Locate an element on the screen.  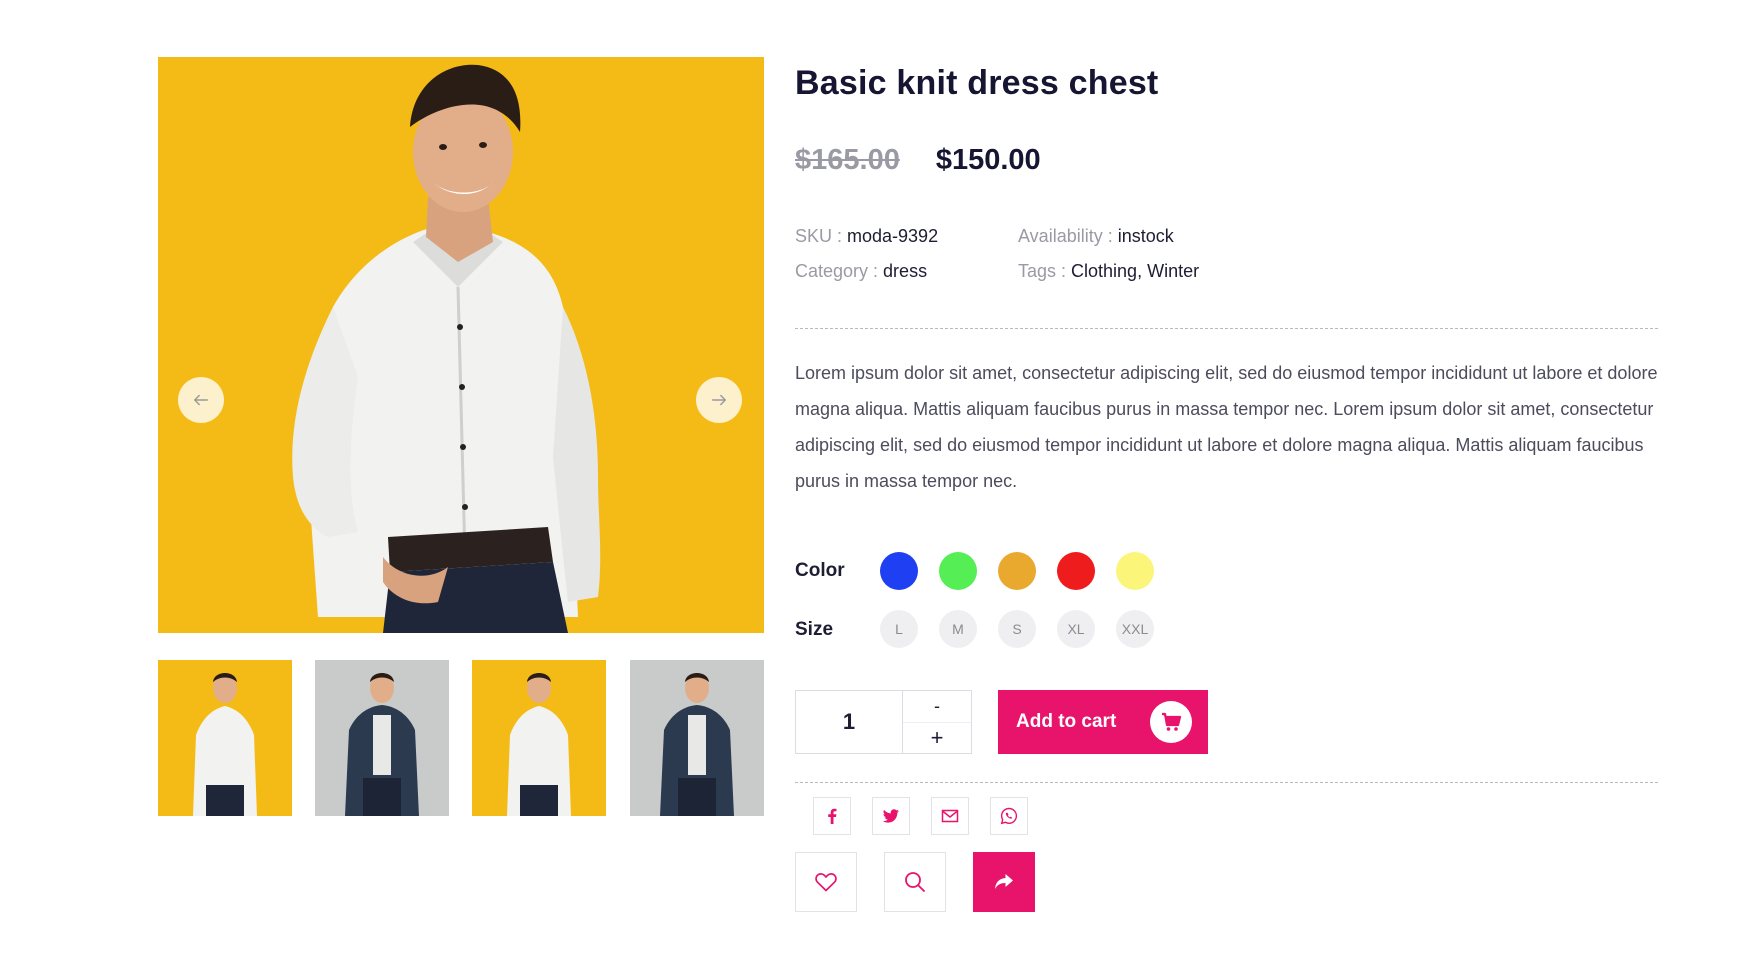
quantity-stepper: - + is located at coordinates (883, 722).